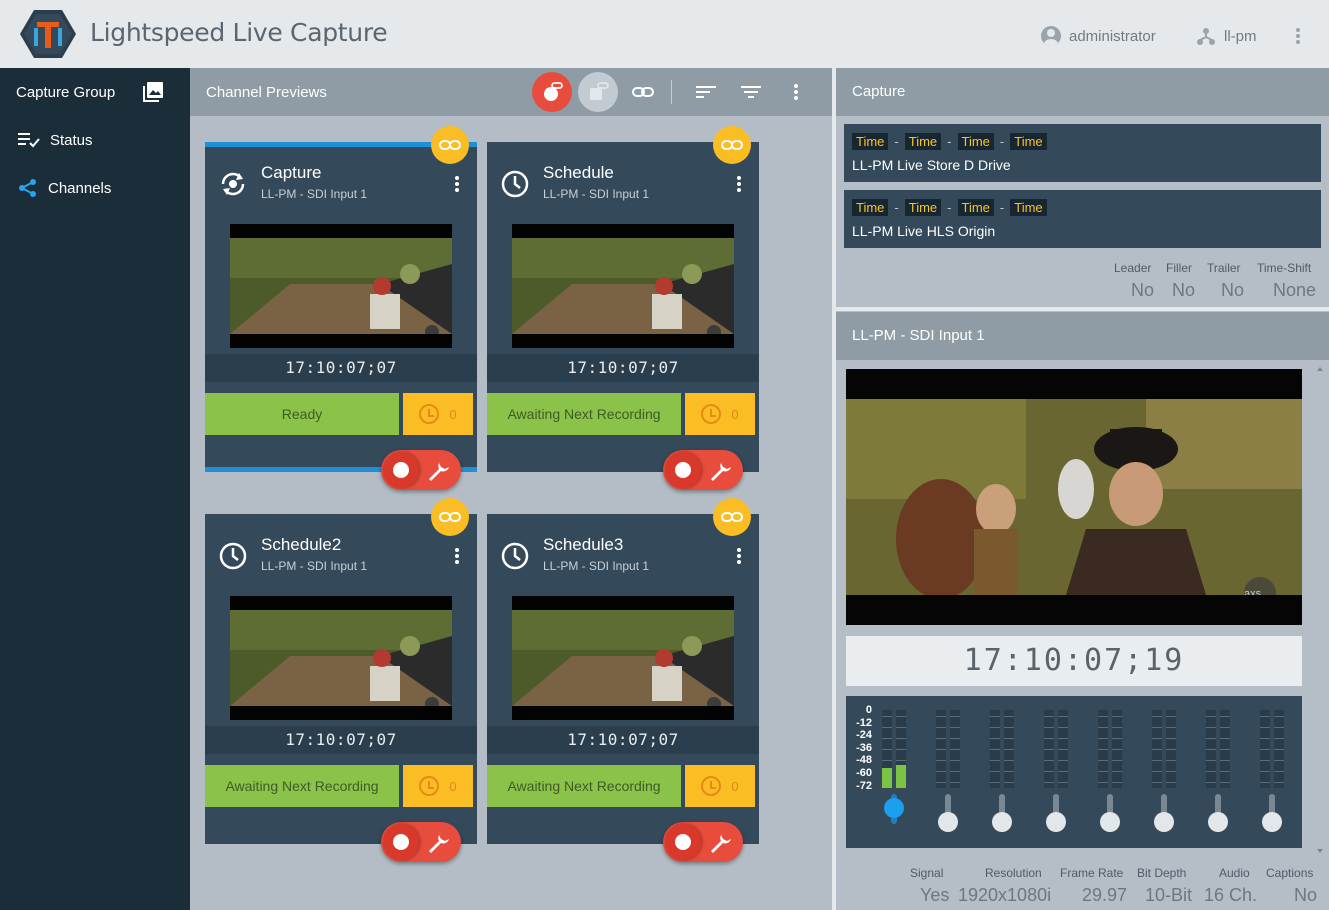 The image size is (1329, 910). I want to click on record-all-button, so click(552, 92).